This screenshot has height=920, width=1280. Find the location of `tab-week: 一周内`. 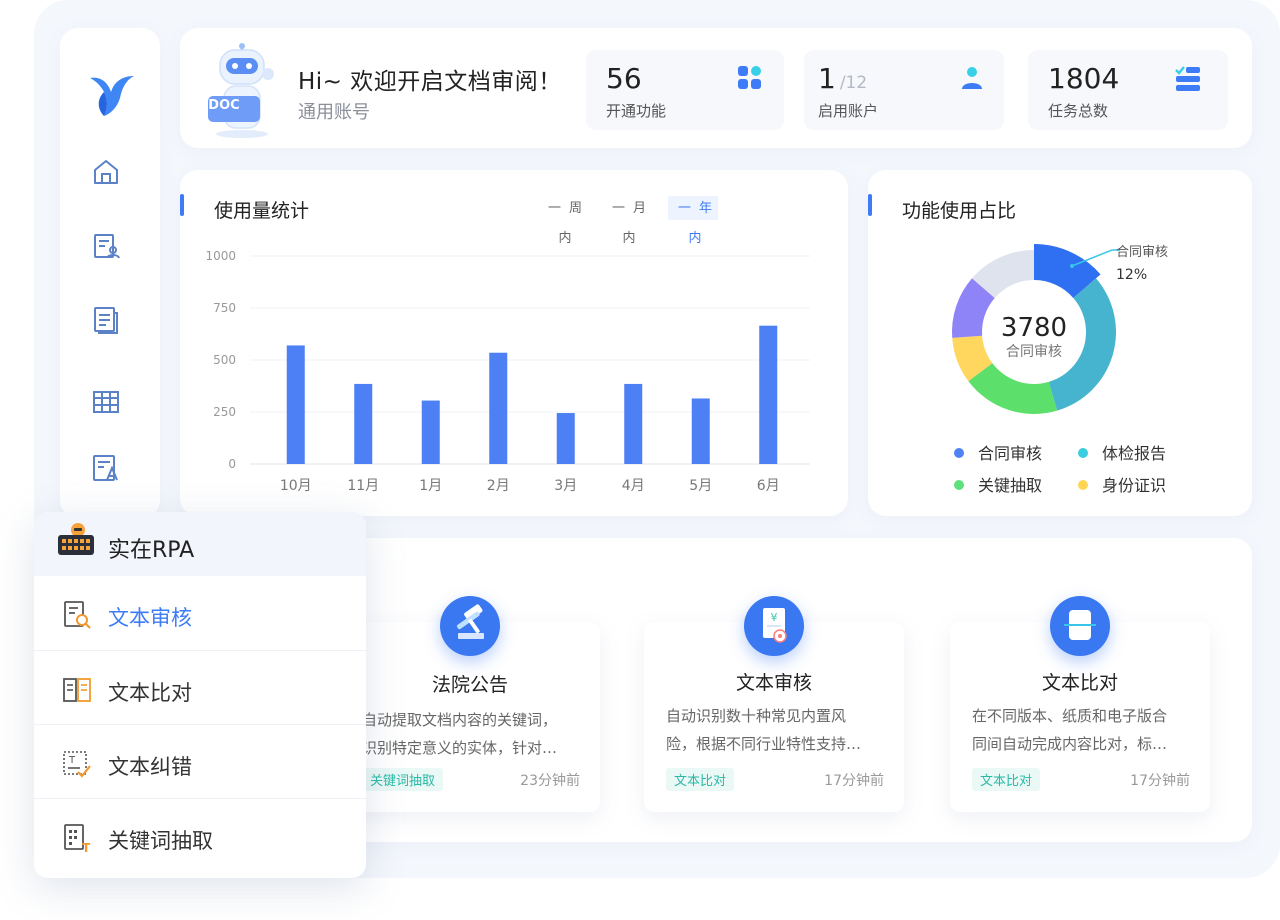

tab-week: 一周内 is located at coordinates (565, 220).